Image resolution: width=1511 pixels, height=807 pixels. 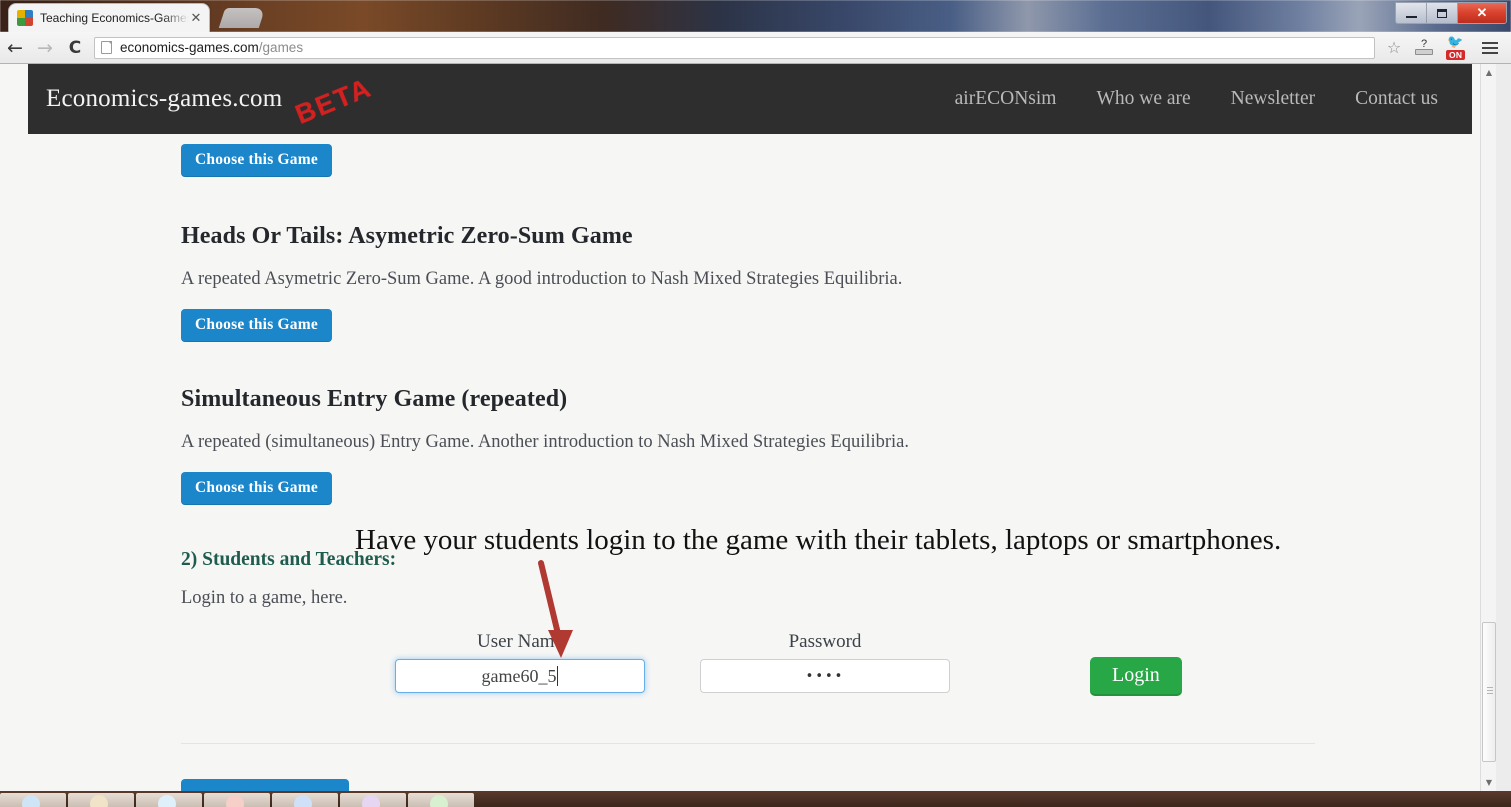 I want to click on maximize-button, so click(x=1442, y=13).